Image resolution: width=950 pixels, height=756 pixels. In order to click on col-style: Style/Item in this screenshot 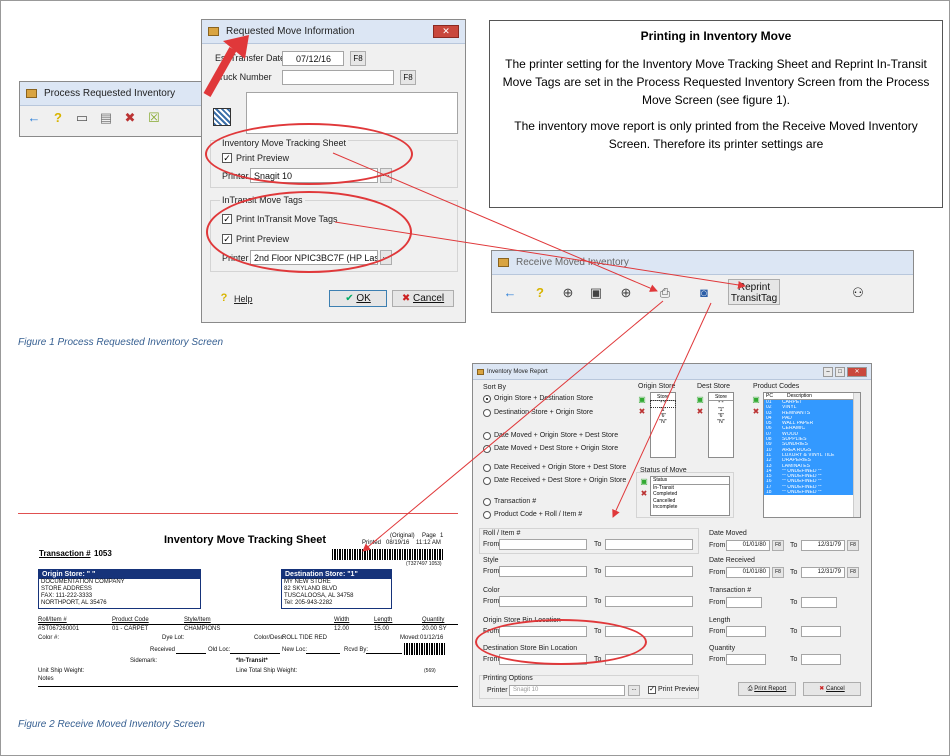, I will do `click(197, 620)`.